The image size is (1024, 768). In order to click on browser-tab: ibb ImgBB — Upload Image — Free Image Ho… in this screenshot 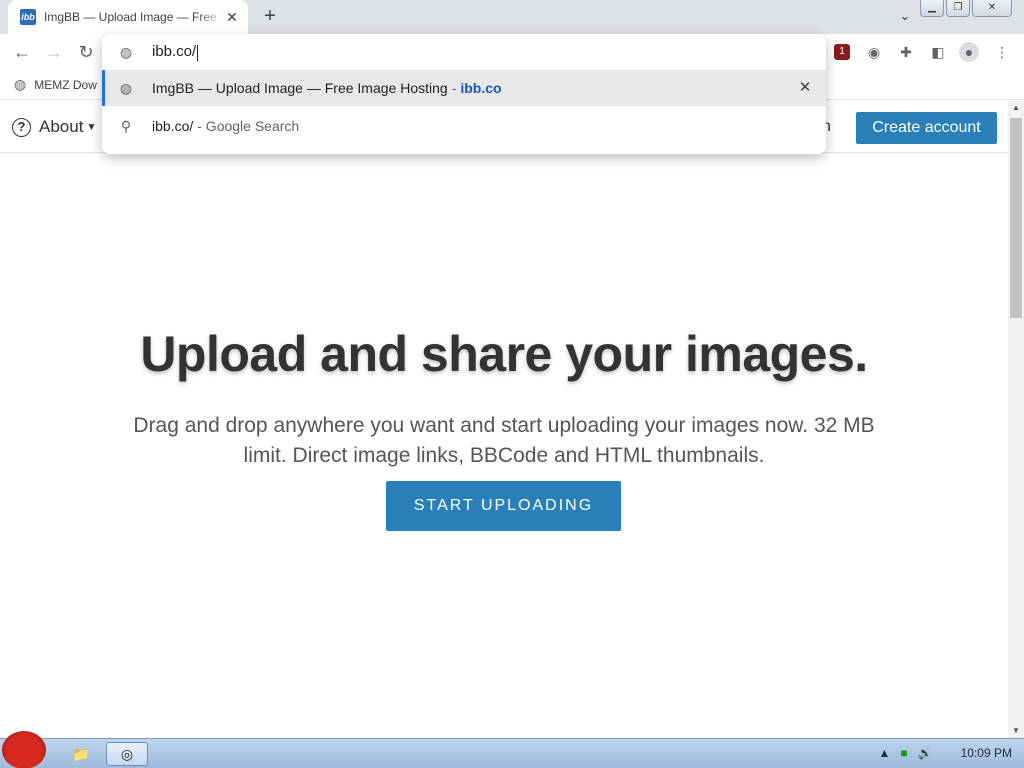, I will do `click(128, 17)`.